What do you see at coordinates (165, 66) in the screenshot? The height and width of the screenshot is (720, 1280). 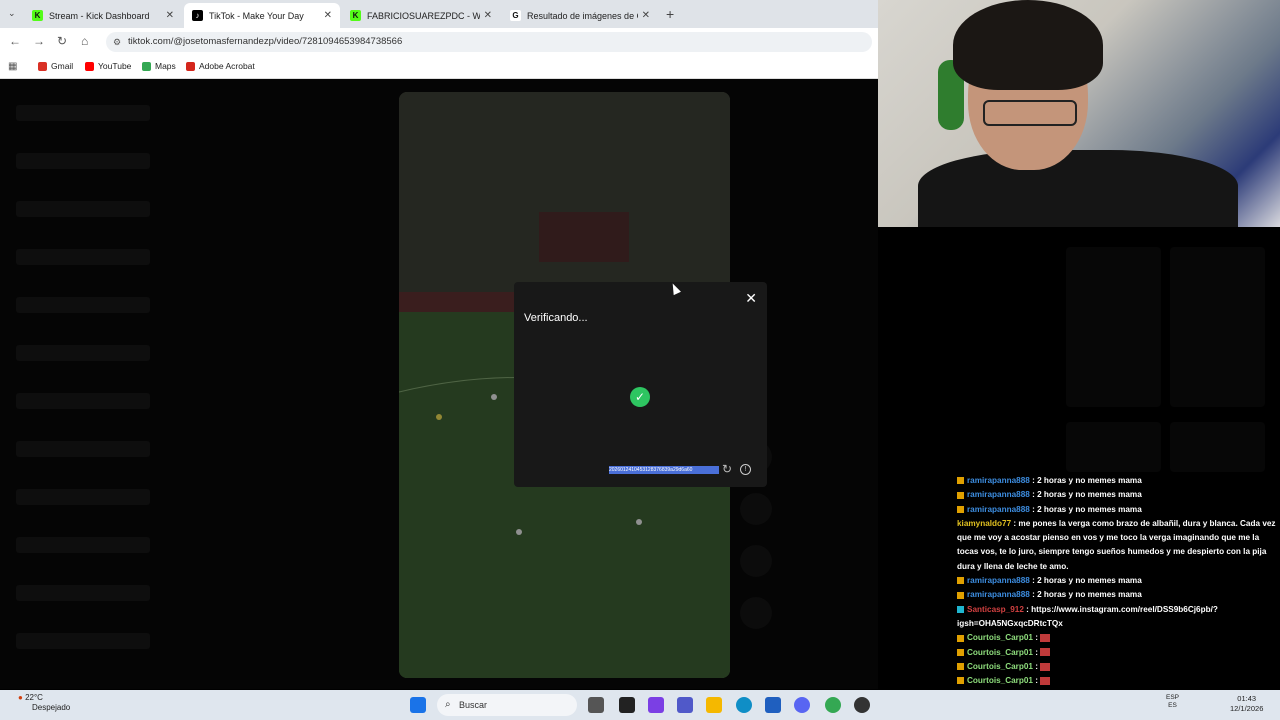 I see `bookmark-label: Maps` at bounding box center [165, 66].